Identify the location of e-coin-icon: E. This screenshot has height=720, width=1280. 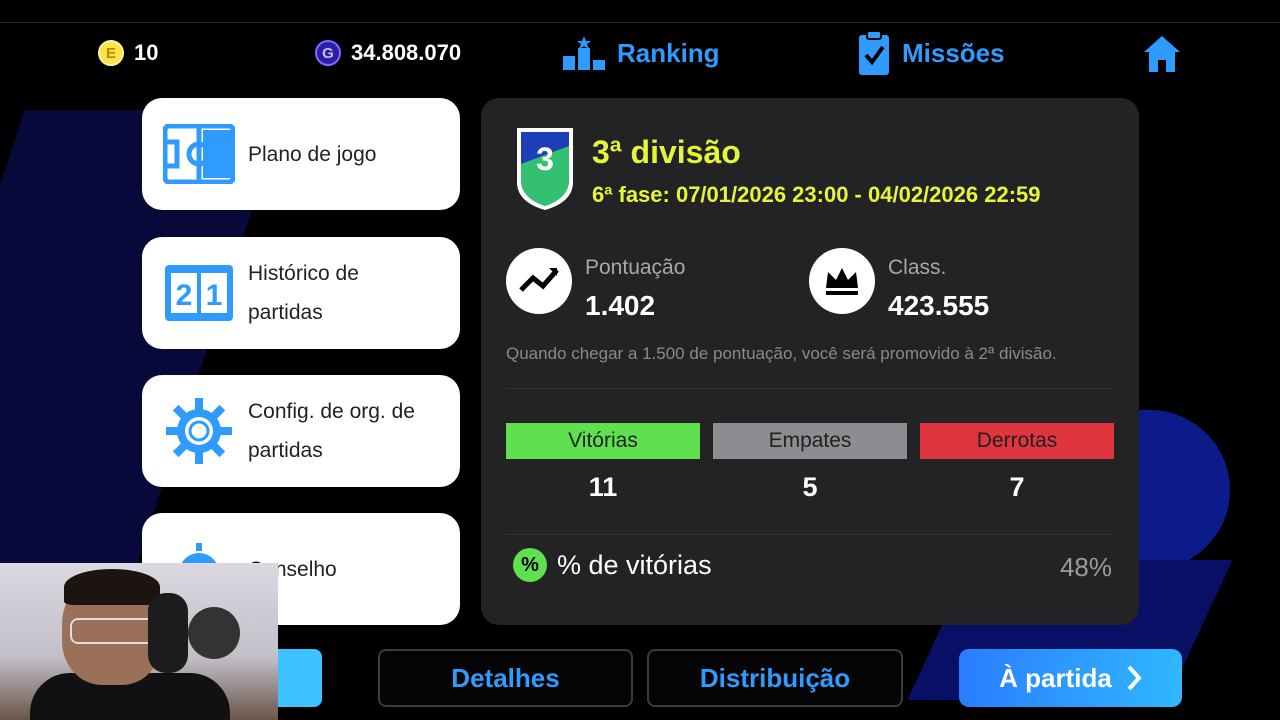
(111, 53).